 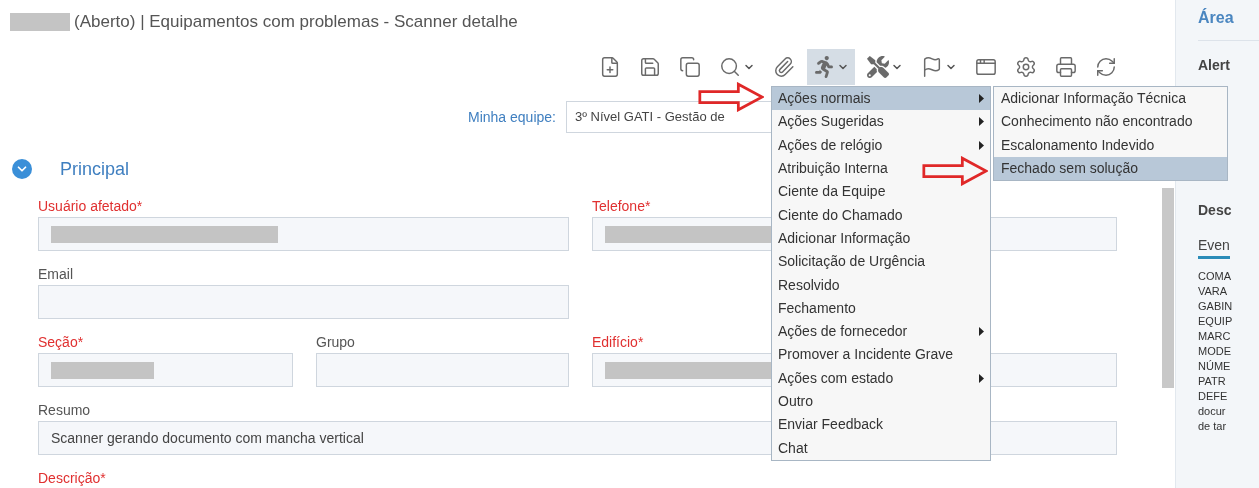 I want to click on text-line: EQUIP, so click(x=1216, y=321).